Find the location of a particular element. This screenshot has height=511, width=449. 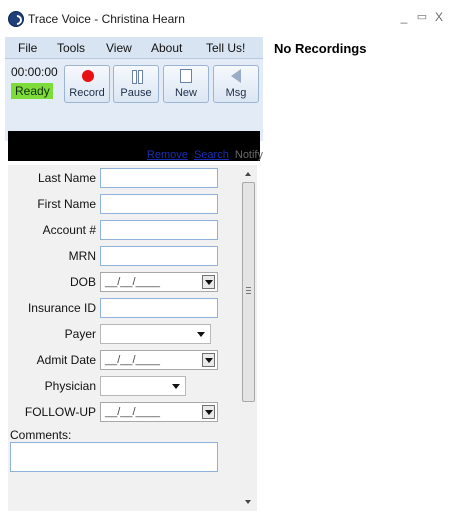

grip-icon is located at coordinates (248, 290).